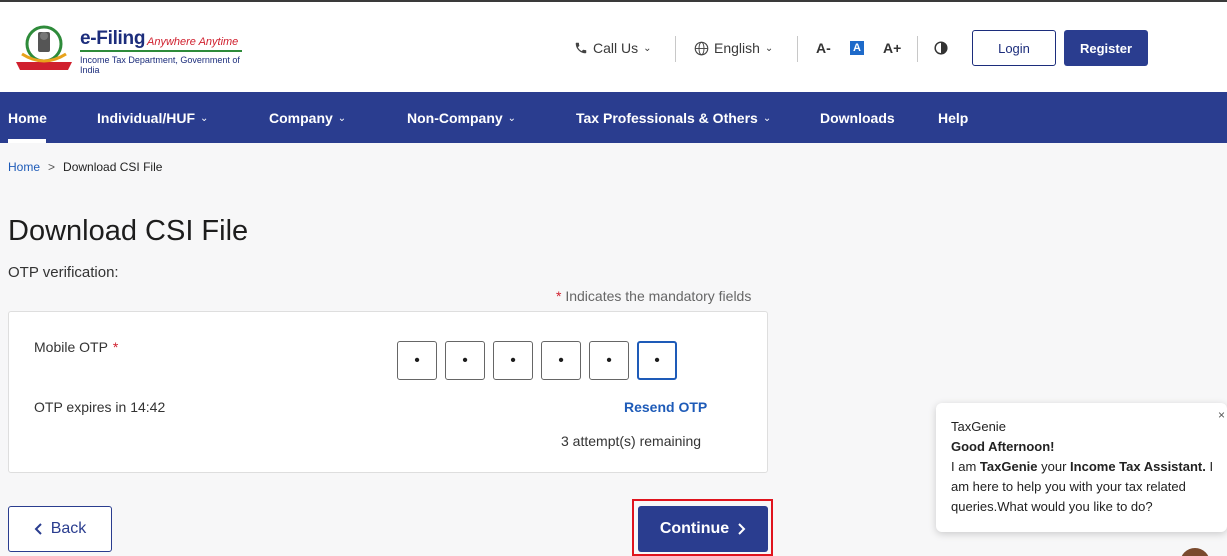  I want to click on register-button: Register, so click(1106, 48).